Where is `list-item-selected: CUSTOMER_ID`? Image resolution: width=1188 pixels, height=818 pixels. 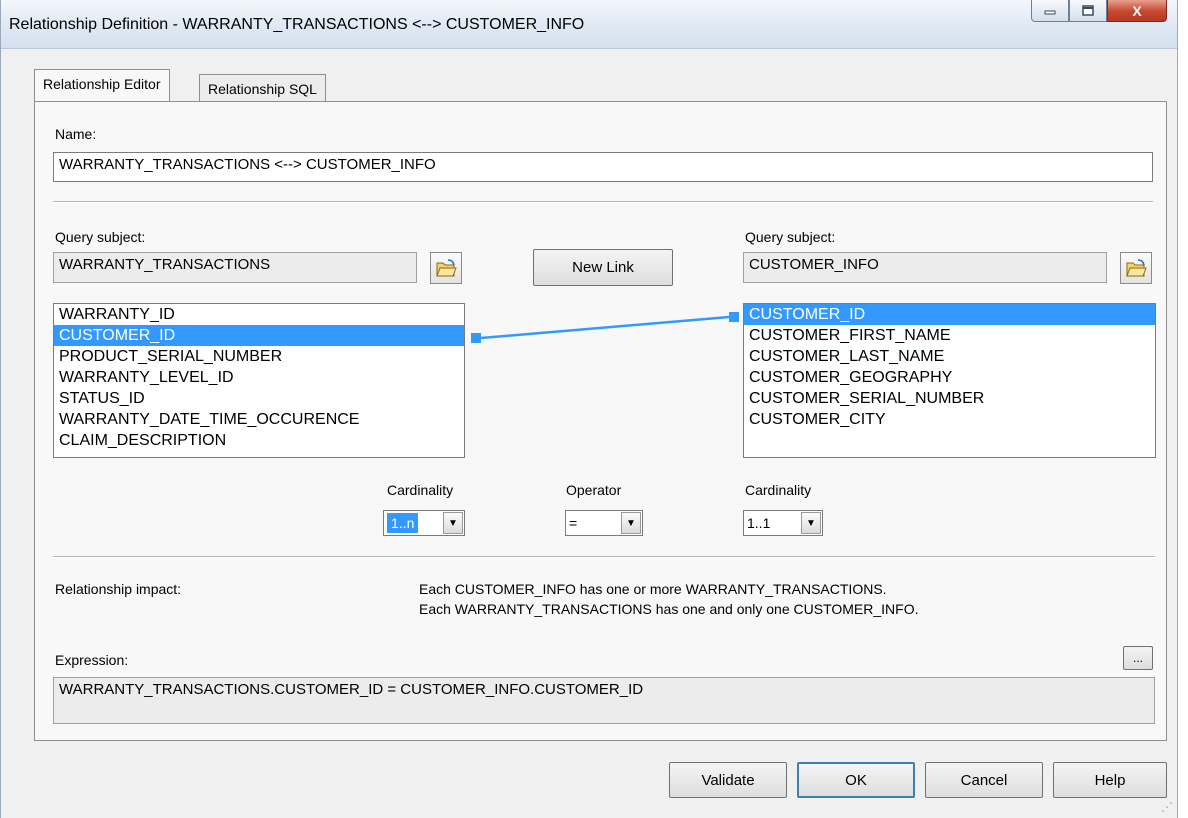 list-item-selected: CUSTOMER_ID is located at coordinates (949, 314).